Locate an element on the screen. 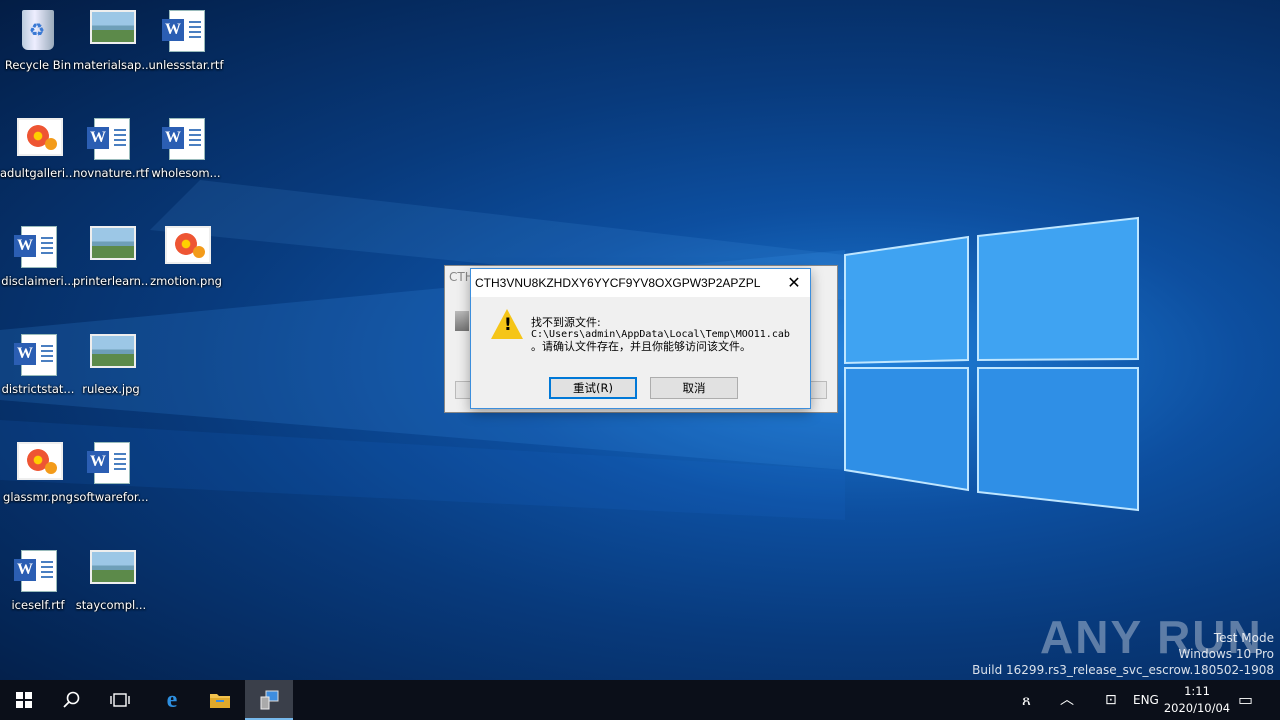 The width and height of the screenshot is (1280, 720). desktop-icon-file: W unlessstar.rtf is located at coordinates (186, 38).